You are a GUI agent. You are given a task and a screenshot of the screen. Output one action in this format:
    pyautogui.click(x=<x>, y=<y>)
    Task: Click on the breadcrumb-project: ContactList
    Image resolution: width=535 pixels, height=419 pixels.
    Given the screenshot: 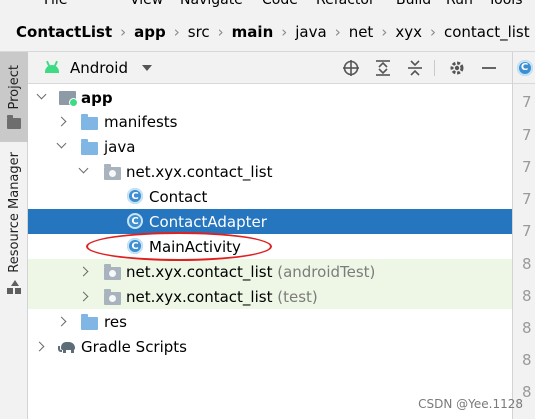 What is the action you would take?
    pyautogui.click(x=64, y=32)
    